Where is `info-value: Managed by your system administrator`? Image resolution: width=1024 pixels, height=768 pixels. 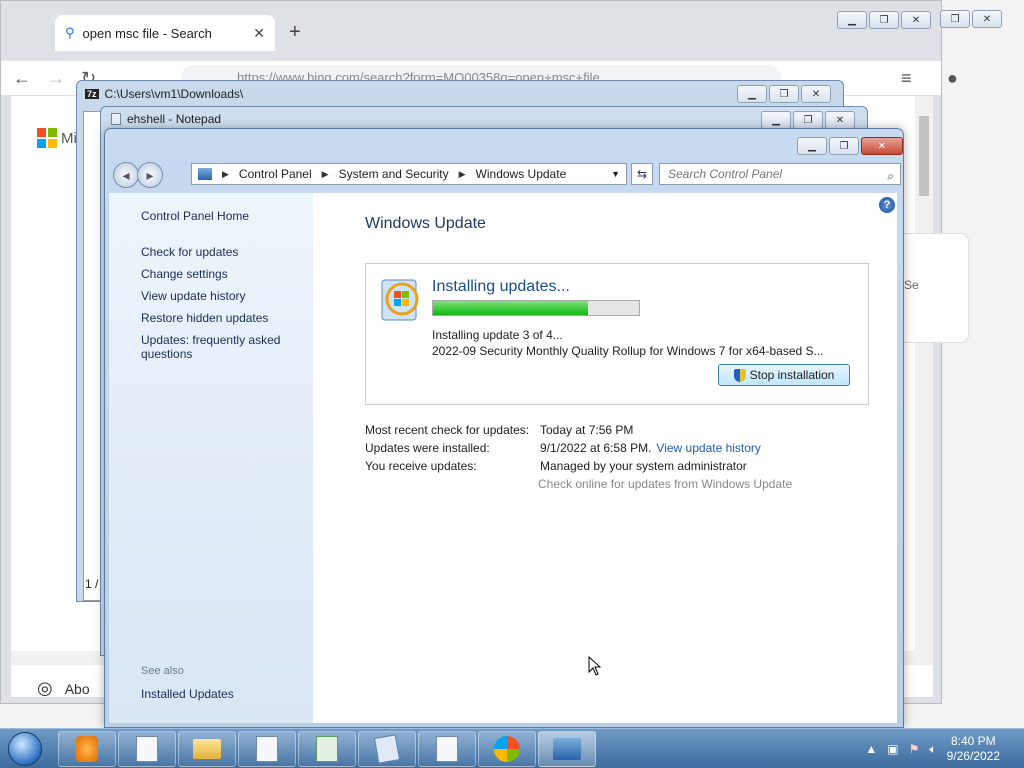
info-value: Managed by your system administrator is located at coordinates (643, 466).